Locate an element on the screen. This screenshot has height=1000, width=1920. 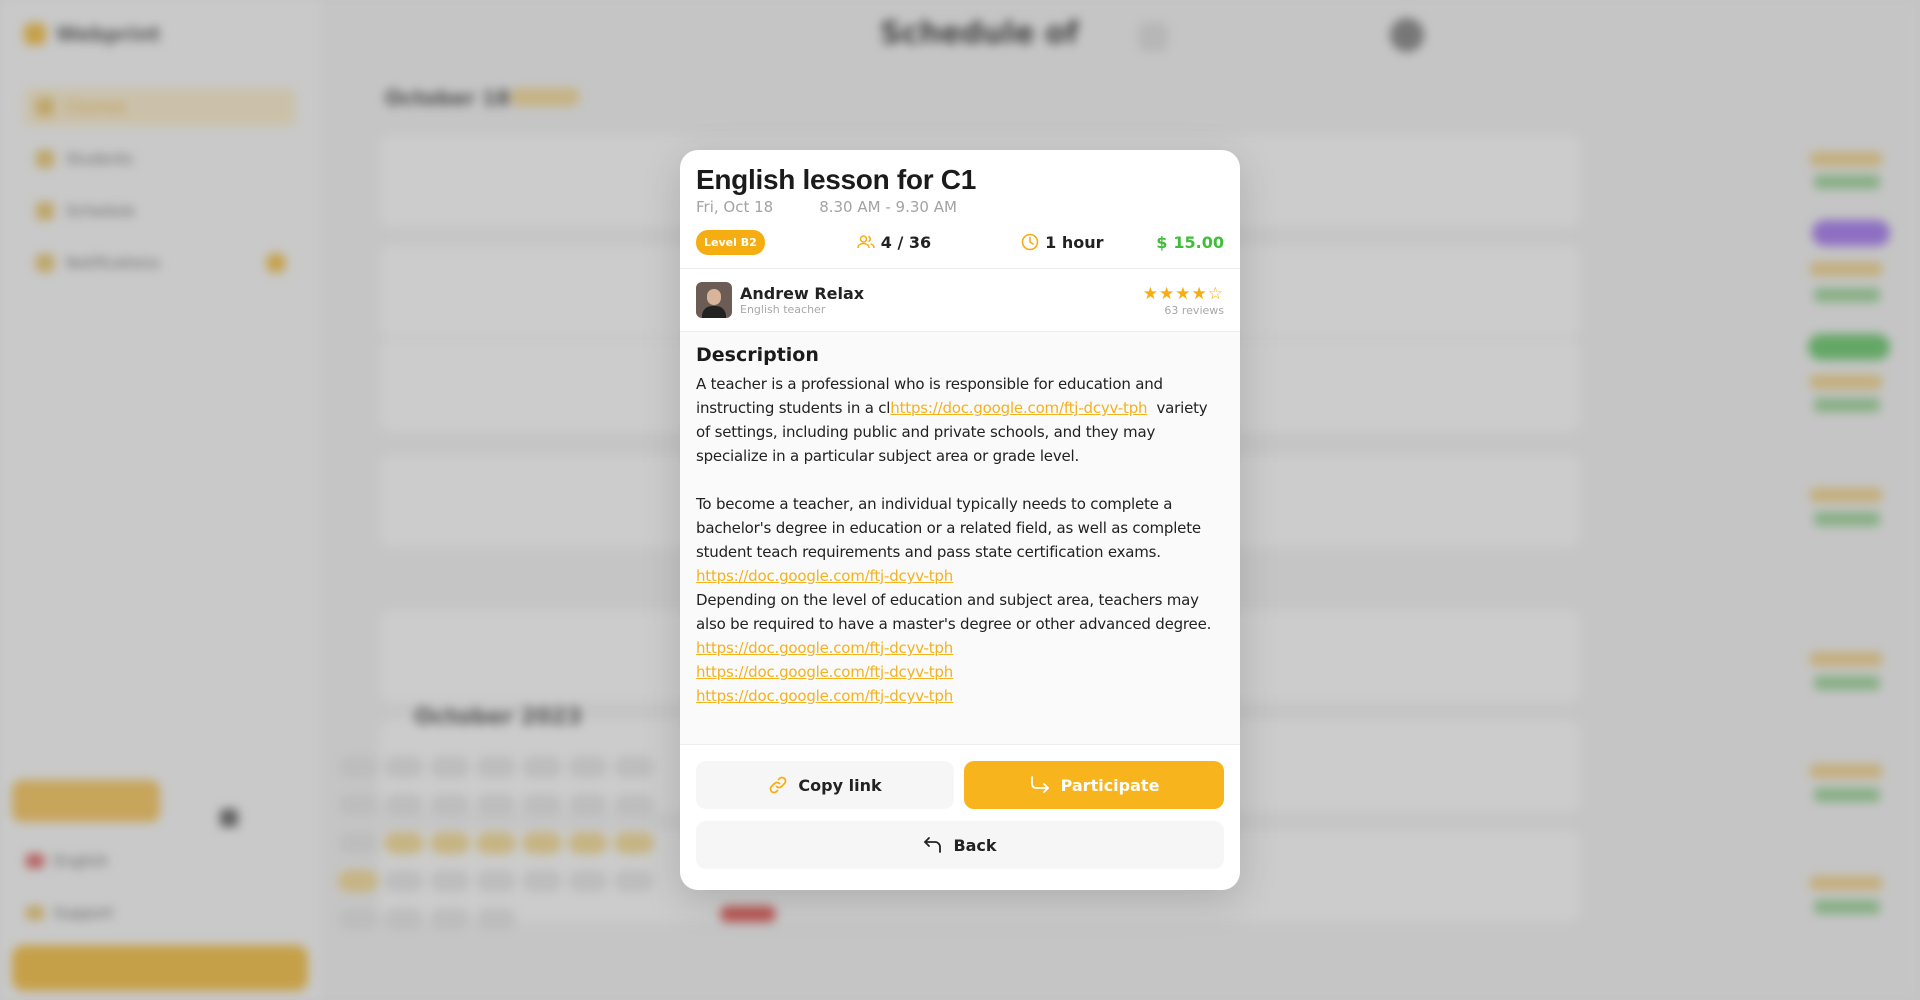
teacher-avatar is located at coordinates (714, 300).